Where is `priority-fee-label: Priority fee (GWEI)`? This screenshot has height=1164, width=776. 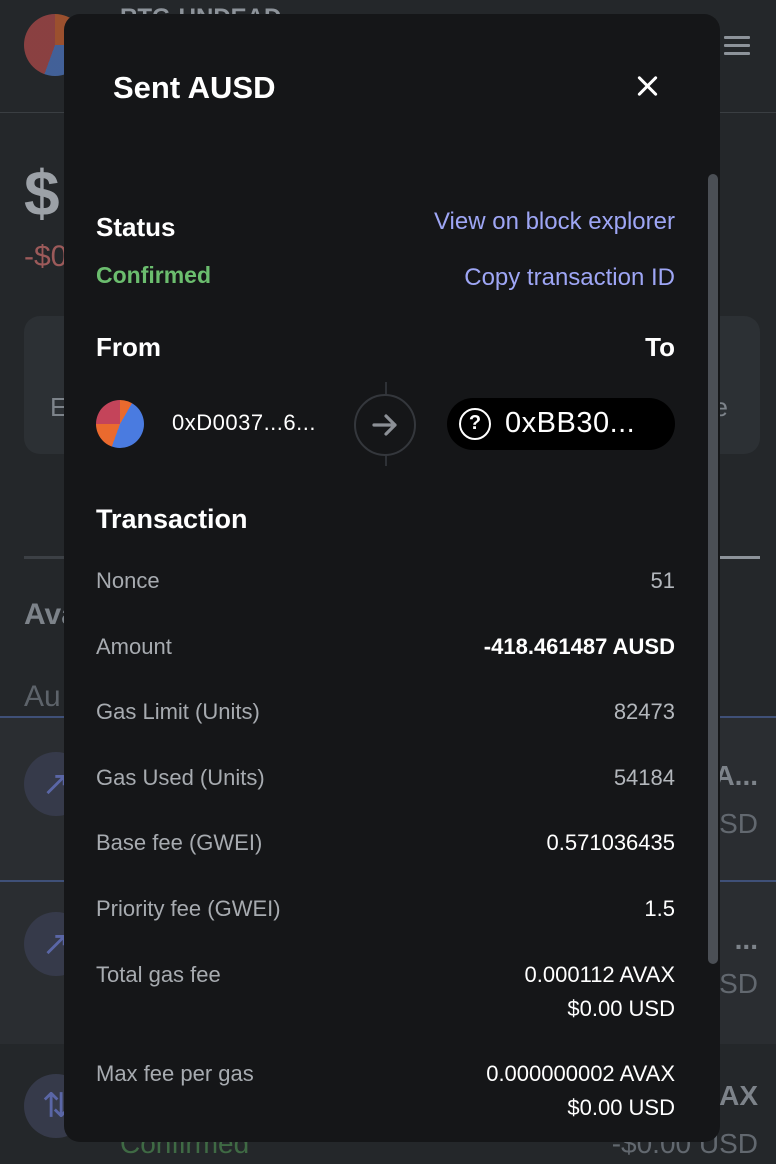 priority-fee-label: Priority fee (GWEI) is located at coordinates (188, 908).